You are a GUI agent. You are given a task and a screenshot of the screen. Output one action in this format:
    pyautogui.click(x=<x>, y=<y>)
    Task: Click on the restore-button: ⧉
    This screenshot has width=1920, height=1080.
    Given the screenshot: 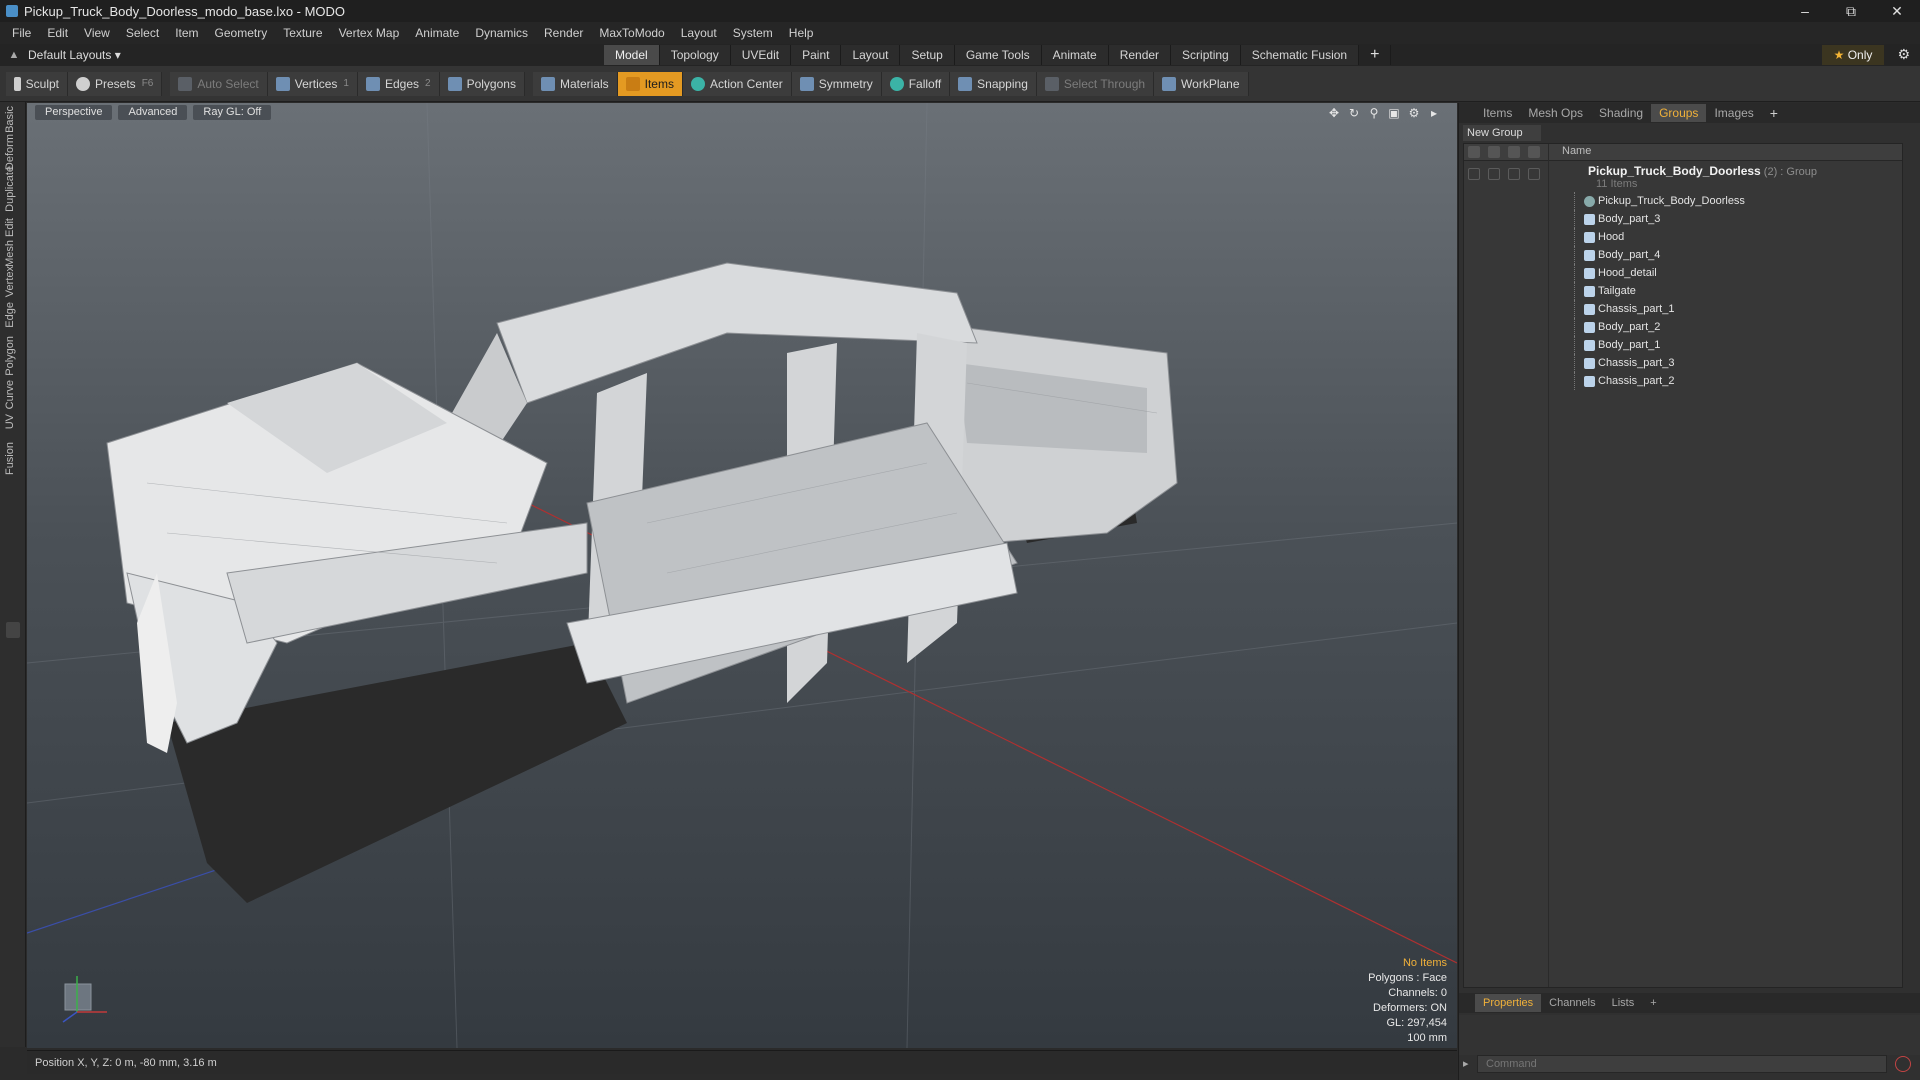 What is the action you would take?
    pyautogui.click(x=1851, y=11)
    